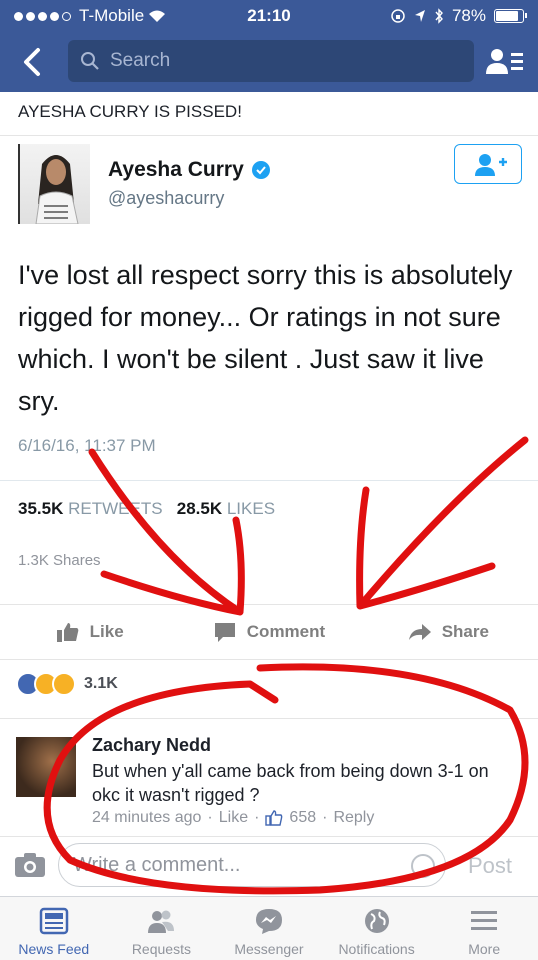 The width and height of the screenshot is (538, 960). Describe the element at coordinates (505, 62) in the screenshot. I see `friends-list-icon` at that location.